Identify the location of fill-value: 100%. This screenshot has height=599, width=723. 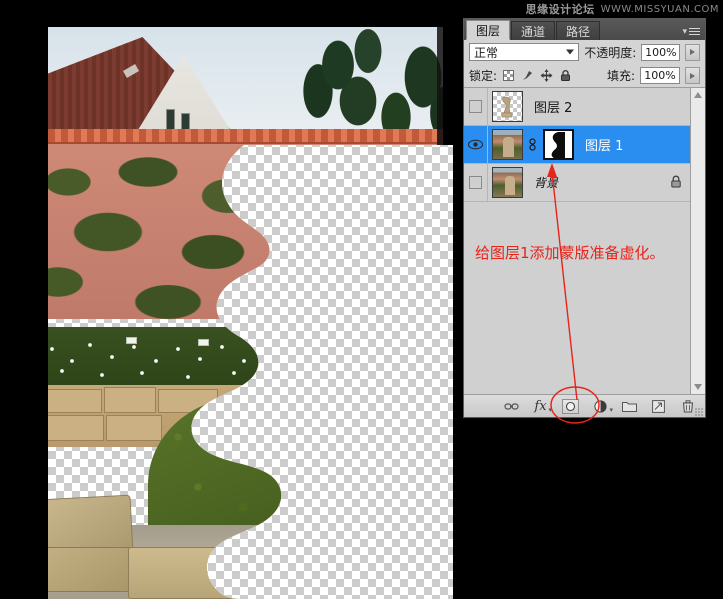
(660, 75).